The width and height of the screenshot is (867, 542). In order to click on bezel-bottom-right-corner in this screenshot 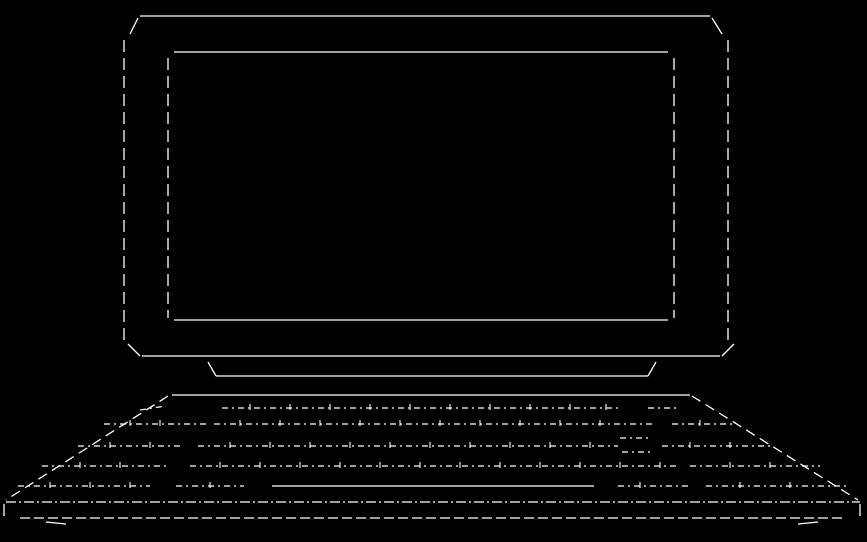, I will do `click(728, 350)`.